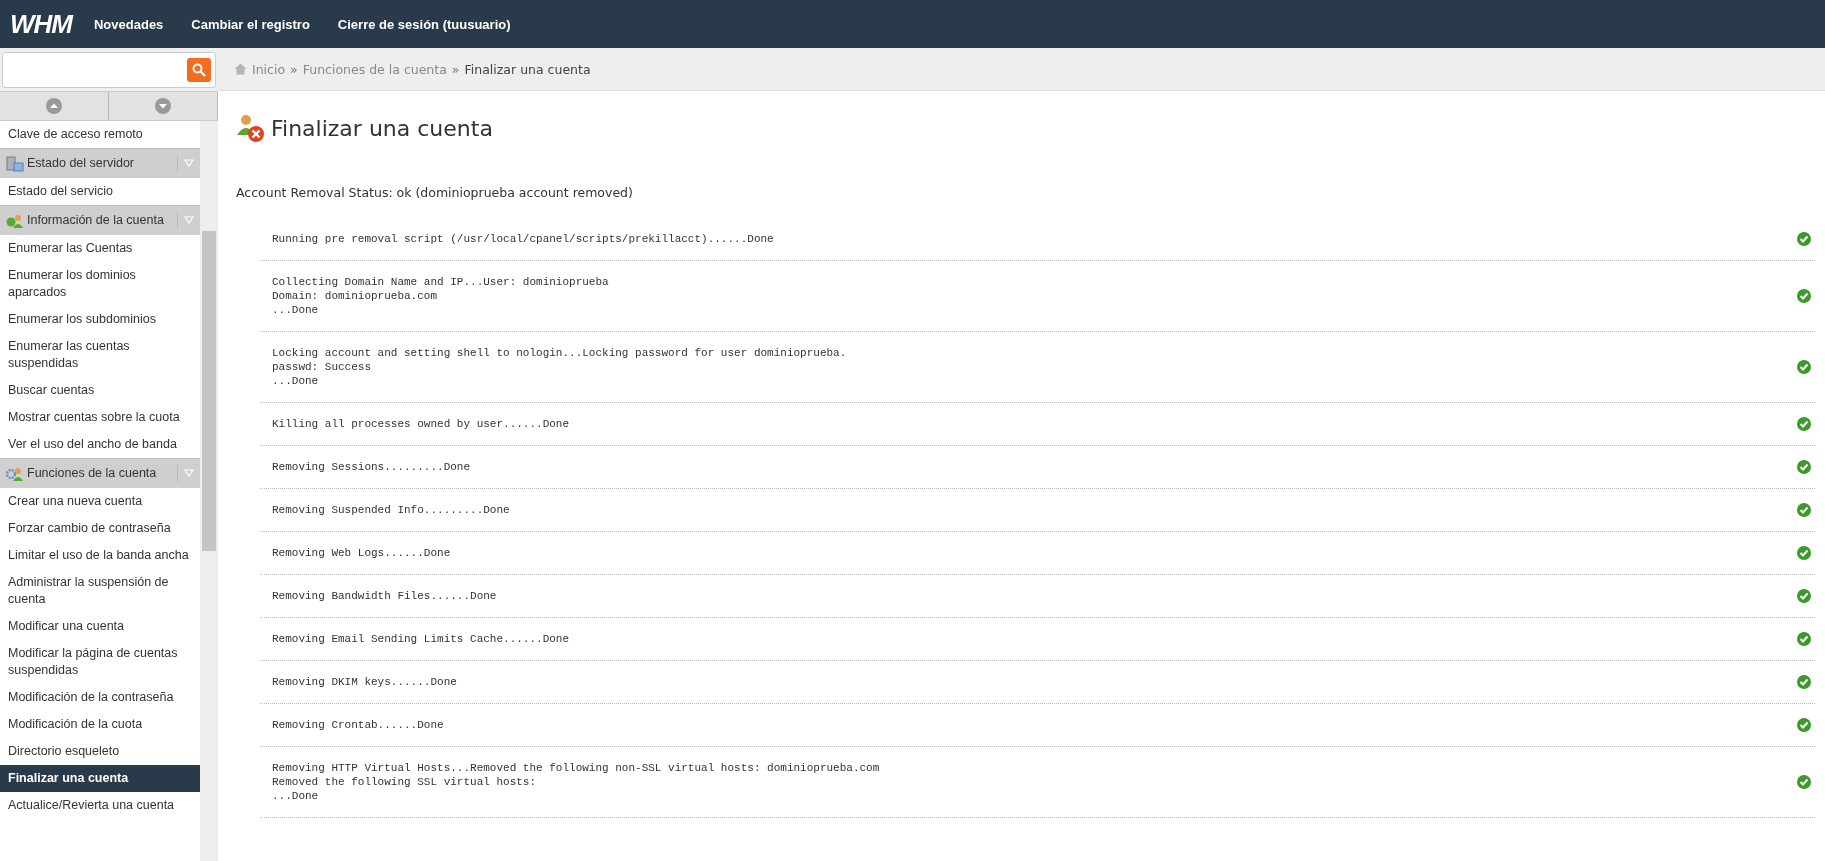  Describe the element at coordinates (96, 220) in the screenshot. I see `menu-group-label: Información de la cuenta` at that location.